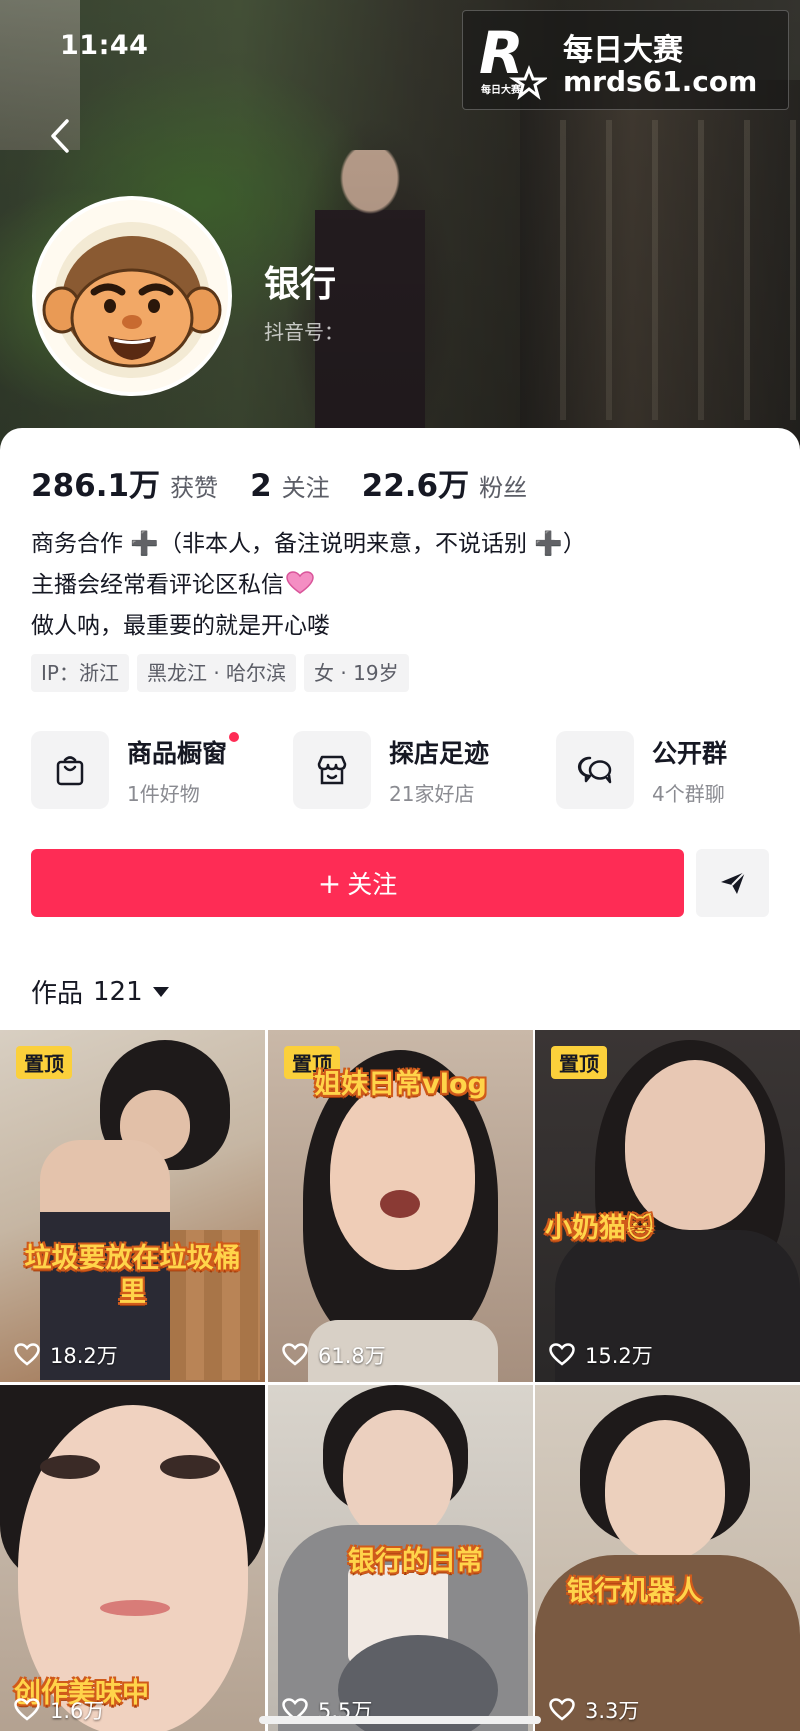 Image resolution: width=800 pixels, height=1731 pixels. I want to click on video-likes-count: 1.6万, so click(77, 1711).